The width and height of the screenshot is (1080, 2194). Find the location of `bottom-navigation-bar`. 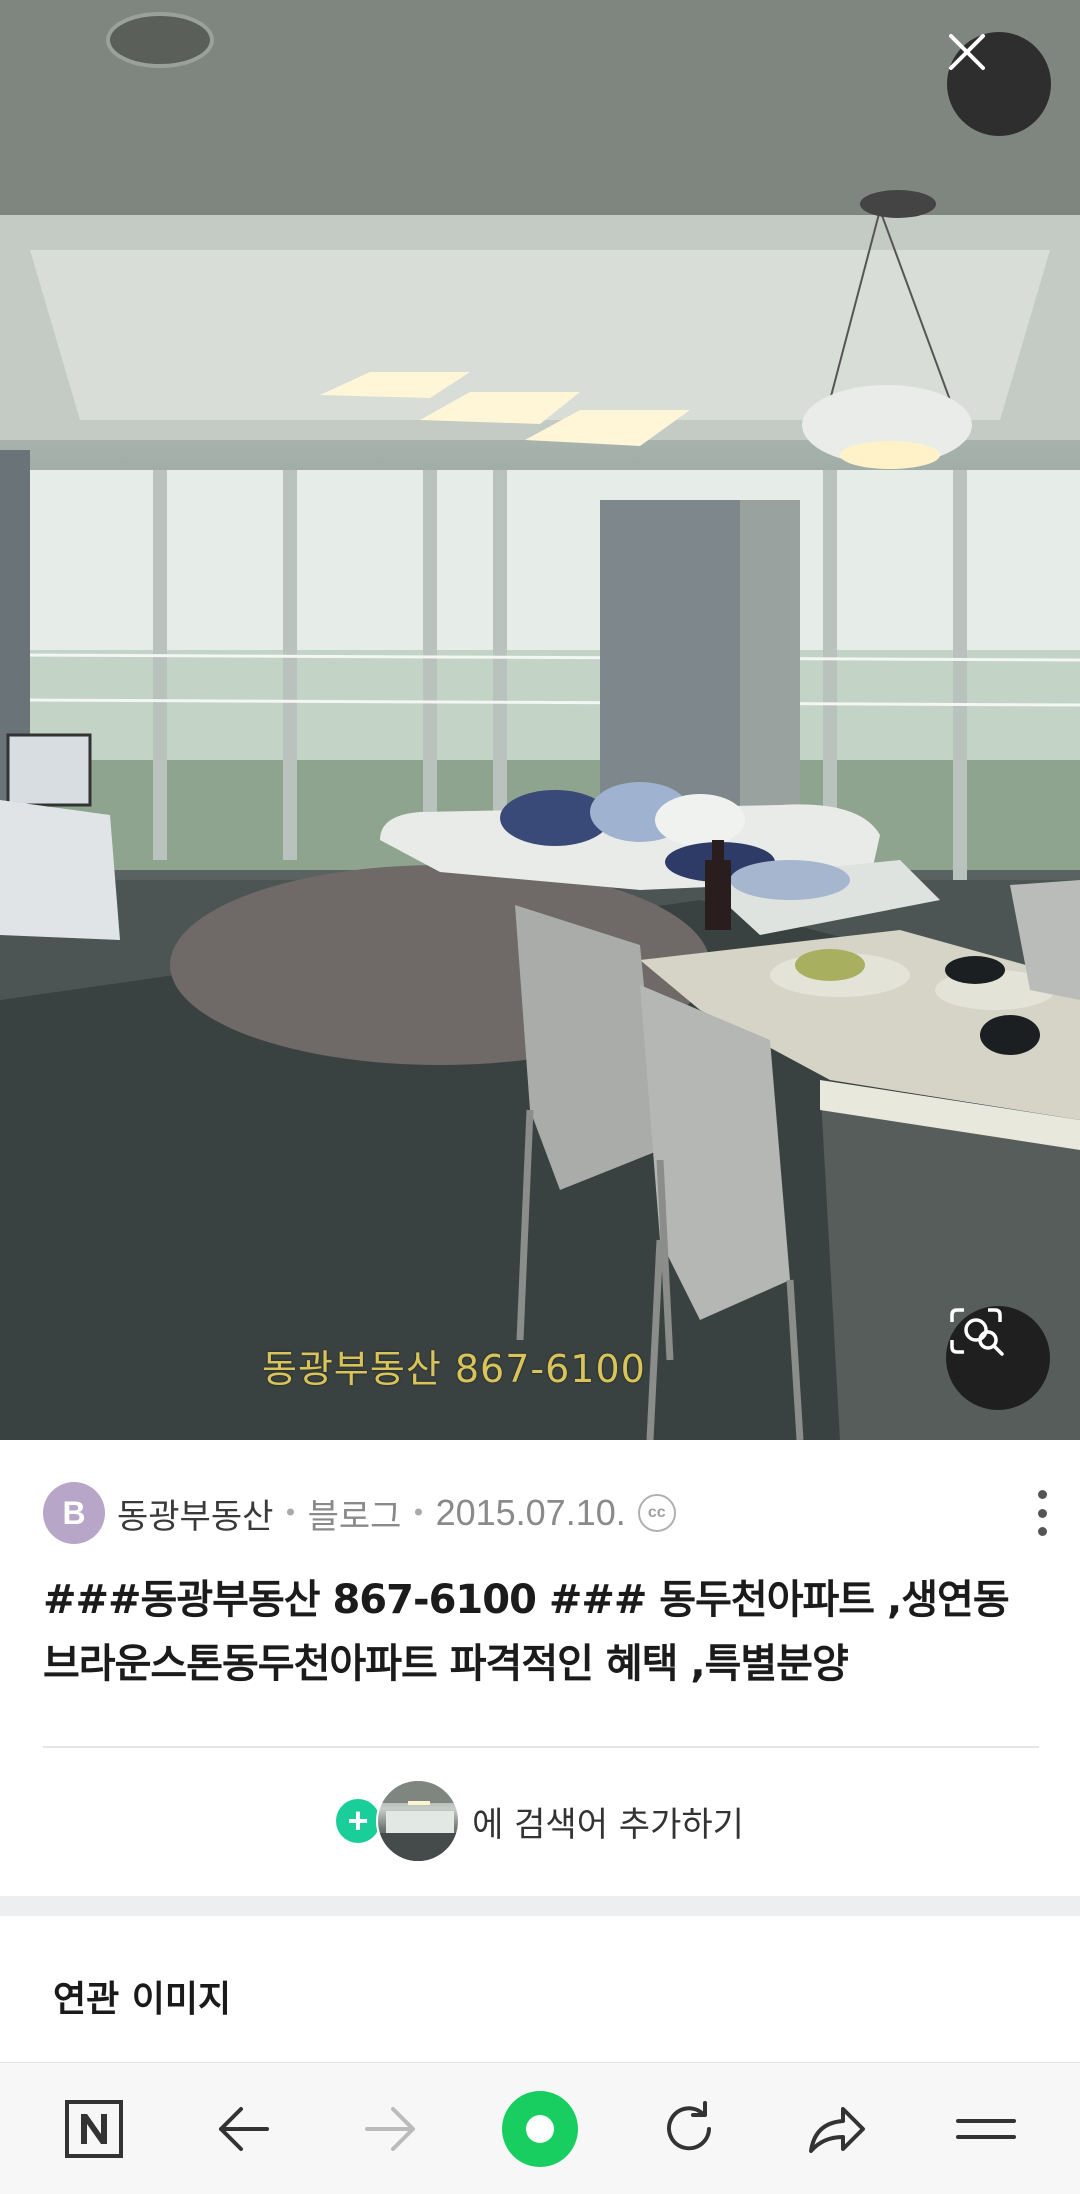

bottom-navigation-bar is located at coordinates (540, 2128).